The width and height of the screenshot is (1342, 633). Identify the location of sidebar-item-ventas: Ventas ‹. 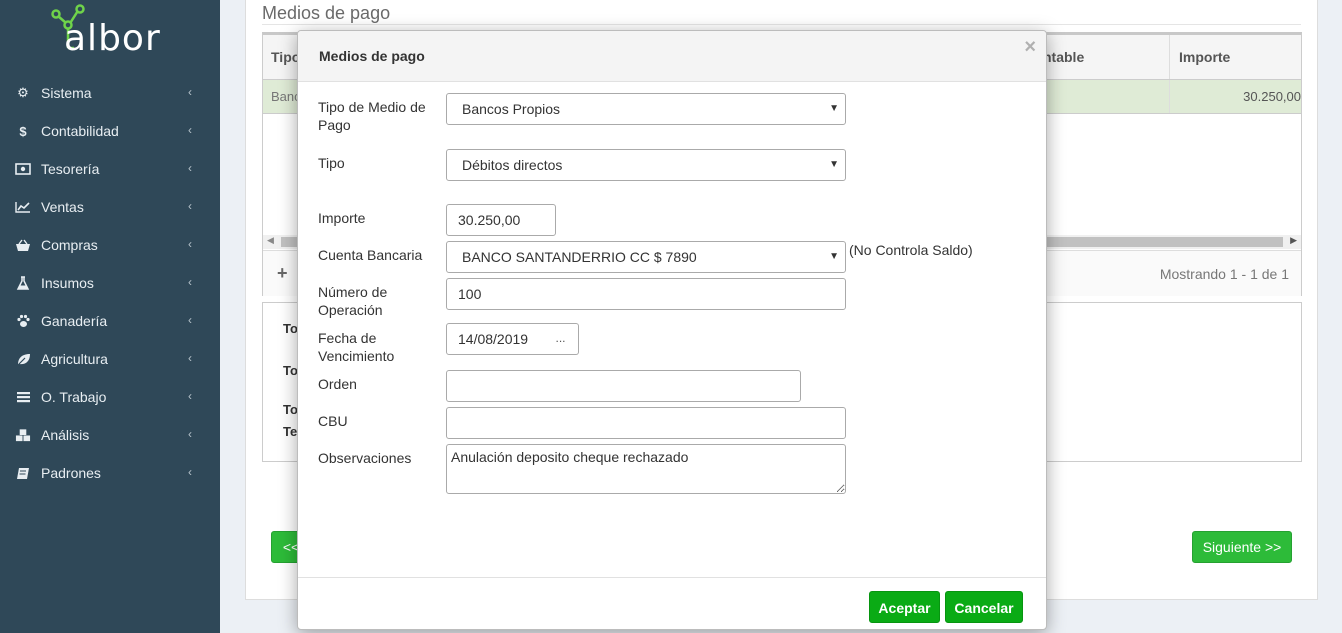
(110, 207).